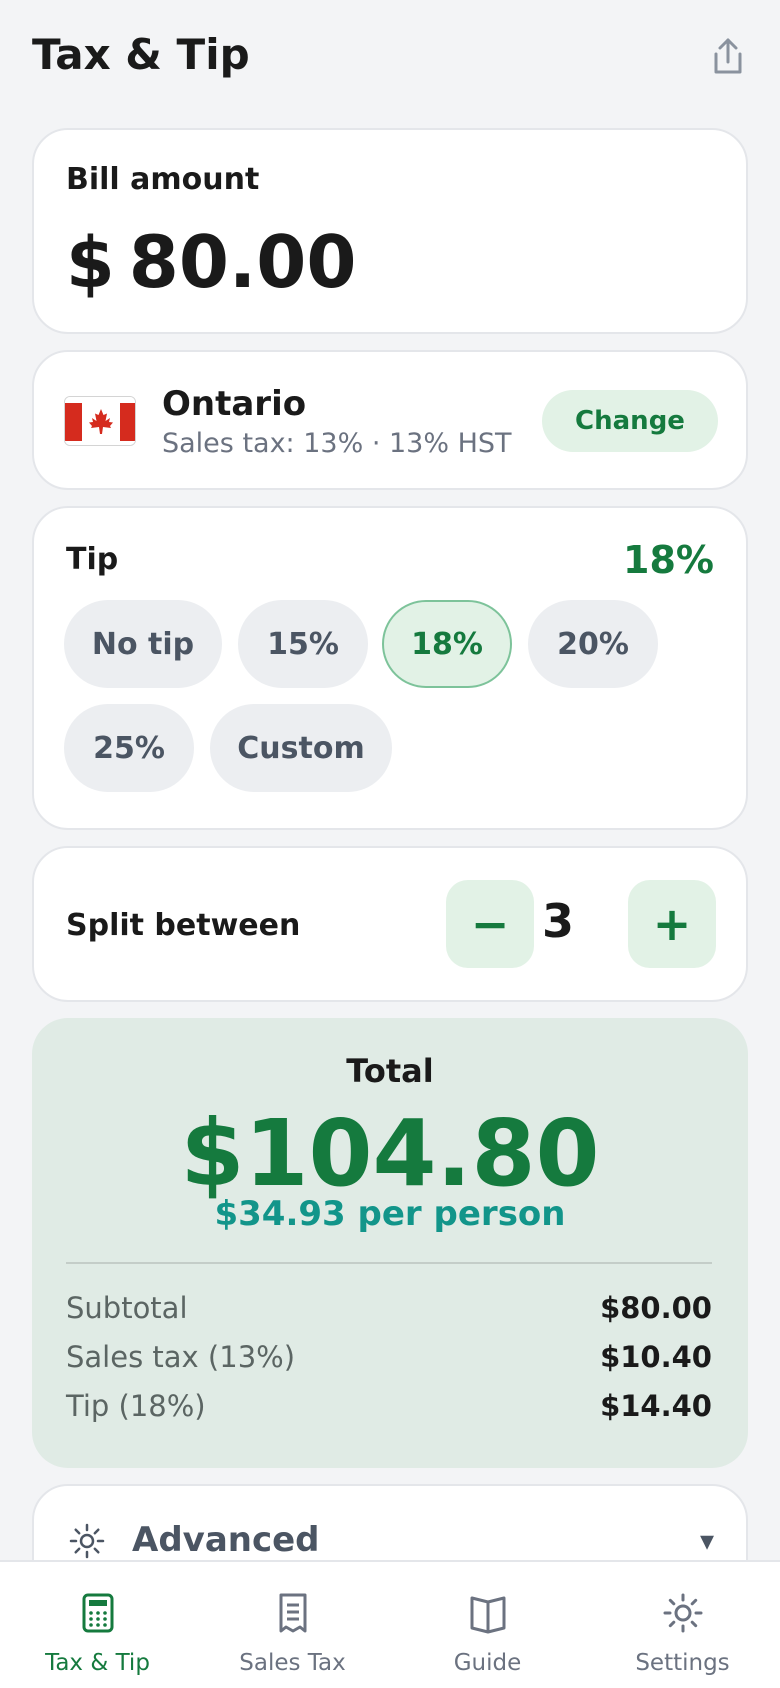  Describe the element at coordinates (98, 1613) in the screenshot. I see `calculator-icon` at that location.